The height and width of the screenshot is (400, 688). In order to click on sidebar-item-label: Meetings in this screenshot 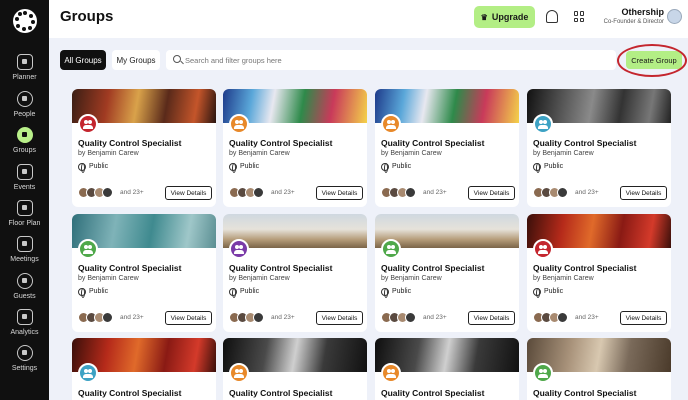, I will do `click(24, 259)`.